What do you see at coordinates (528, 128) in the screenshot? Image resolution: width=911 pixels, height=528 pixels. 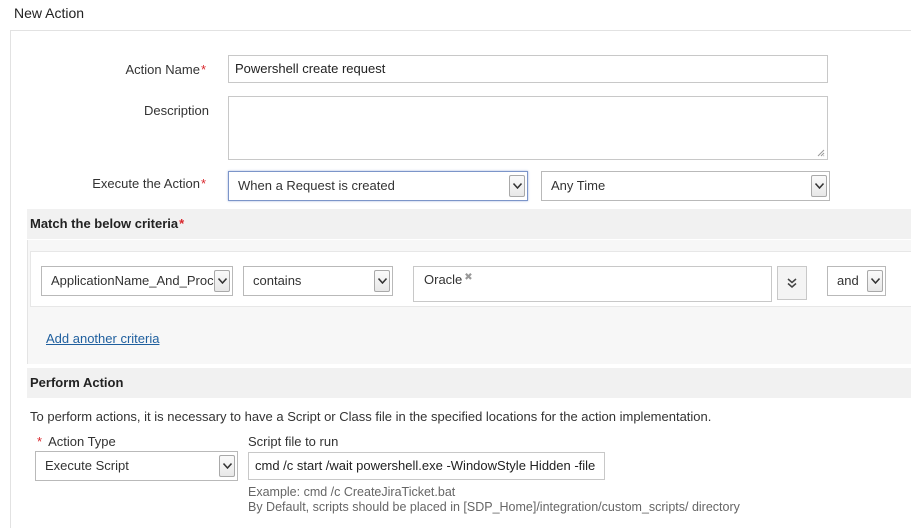 I see `description-textarea` at bounding box center [528, 128].